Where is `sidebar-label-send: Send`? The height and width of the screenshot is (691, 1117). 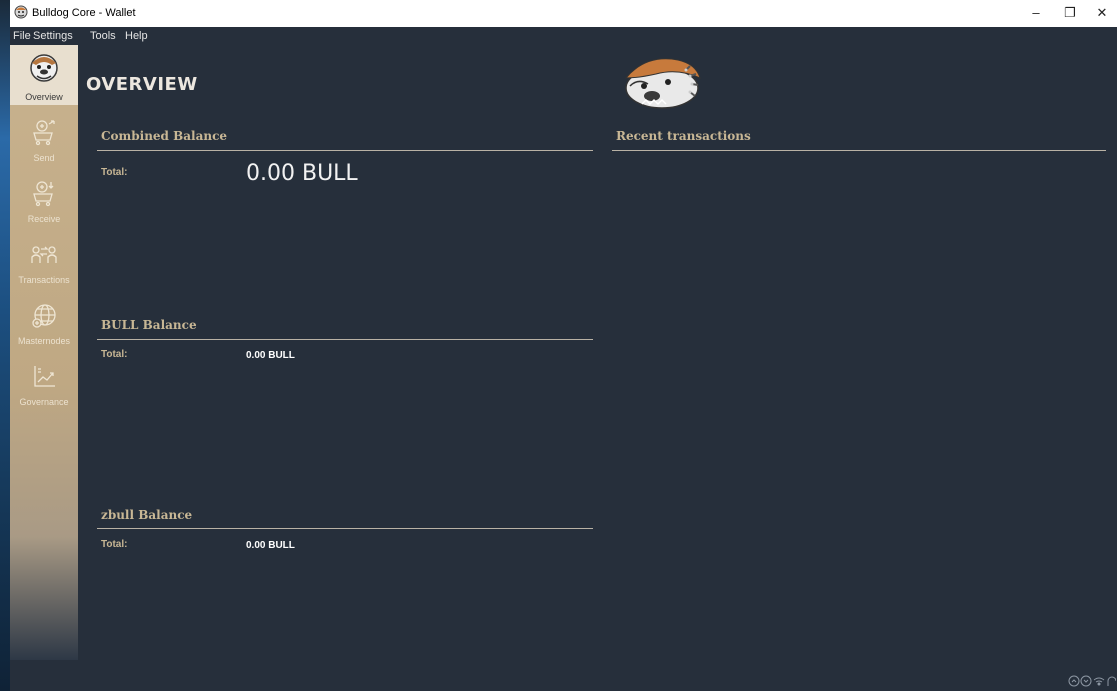
sidebar-label-send: Send is located at coordinates (44, 158).